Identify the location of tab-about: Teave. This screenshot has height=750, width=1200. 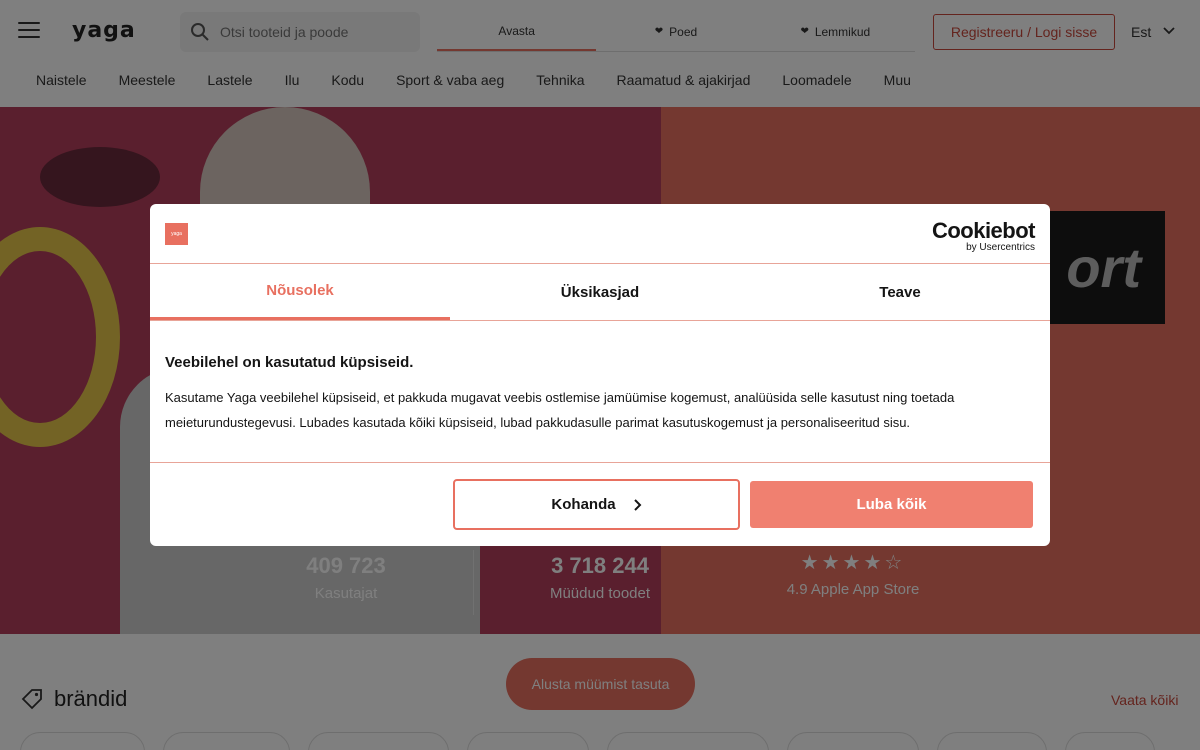
(900, 292).